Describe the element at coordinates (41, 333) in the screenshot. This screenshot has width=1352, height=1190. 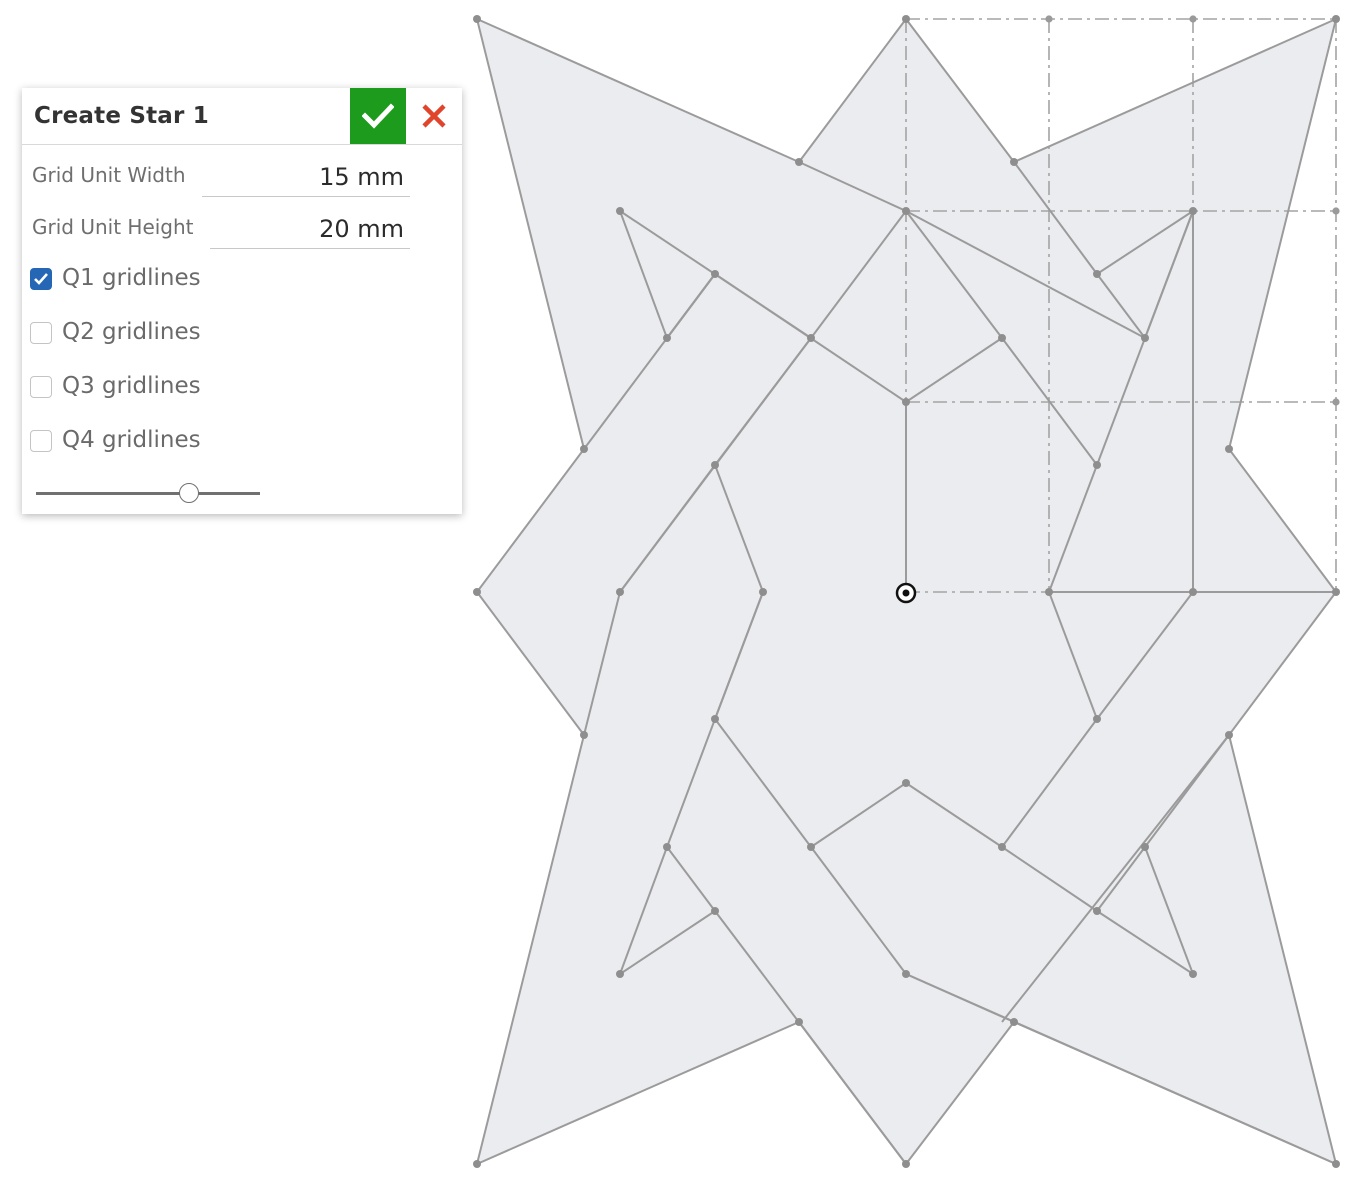
I see `q2-checkbox` at that location.